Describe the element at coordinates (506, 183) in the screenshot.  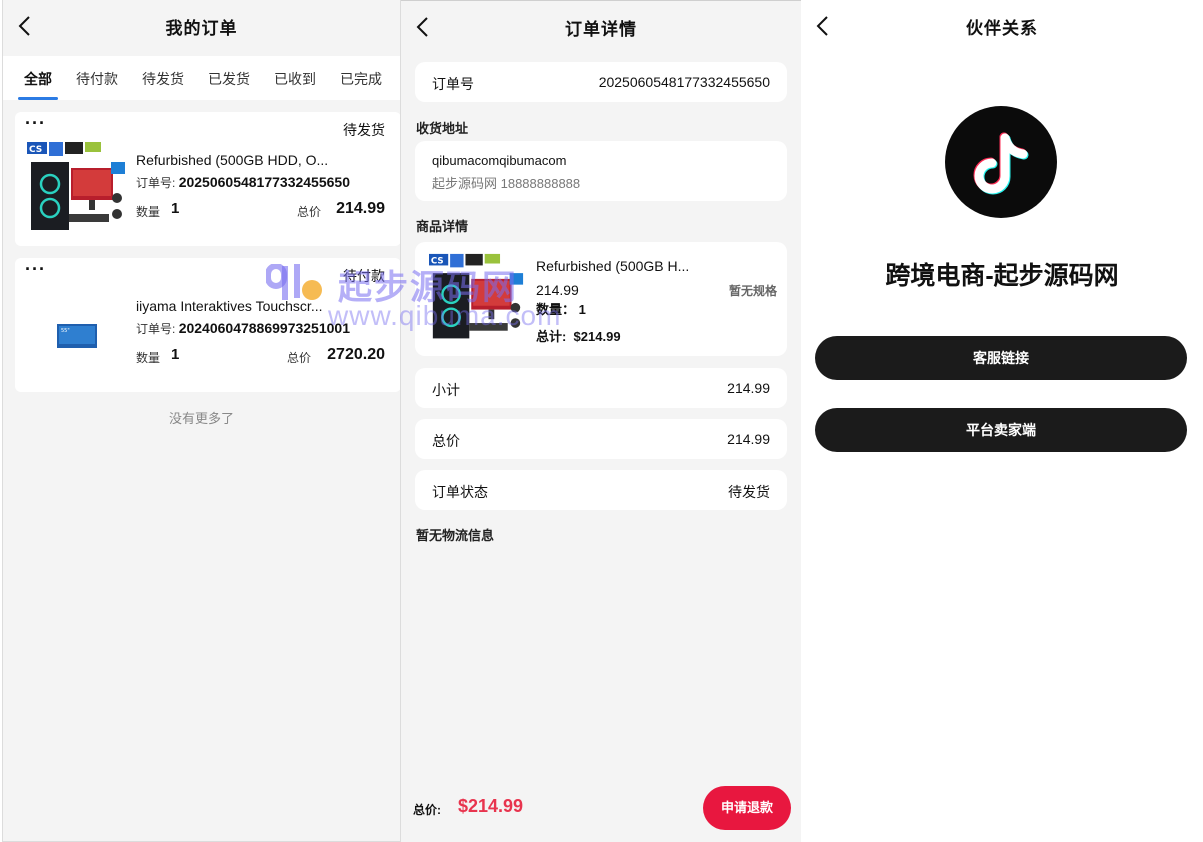
I see `address-contact: 起步源码网 18888888888` at that location.